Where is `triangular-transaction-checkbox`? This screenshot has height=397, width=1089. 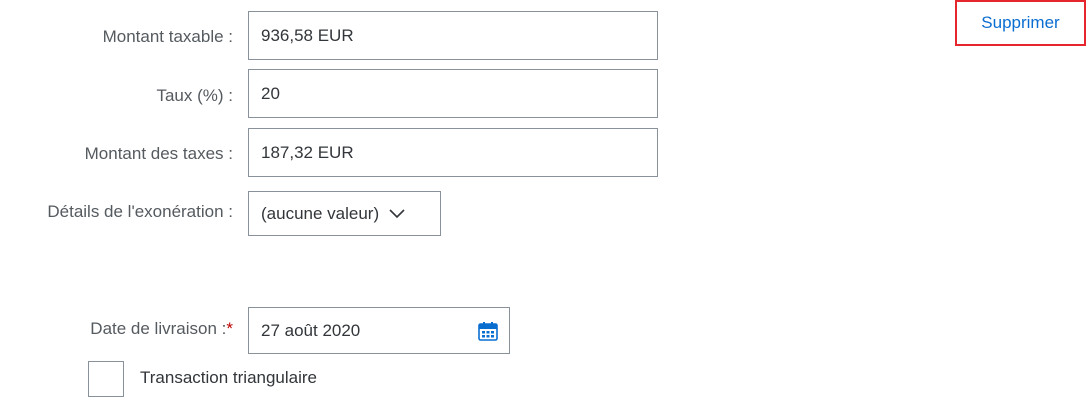 triangular-transaction-checkbox is located at coordinates (106, 379).